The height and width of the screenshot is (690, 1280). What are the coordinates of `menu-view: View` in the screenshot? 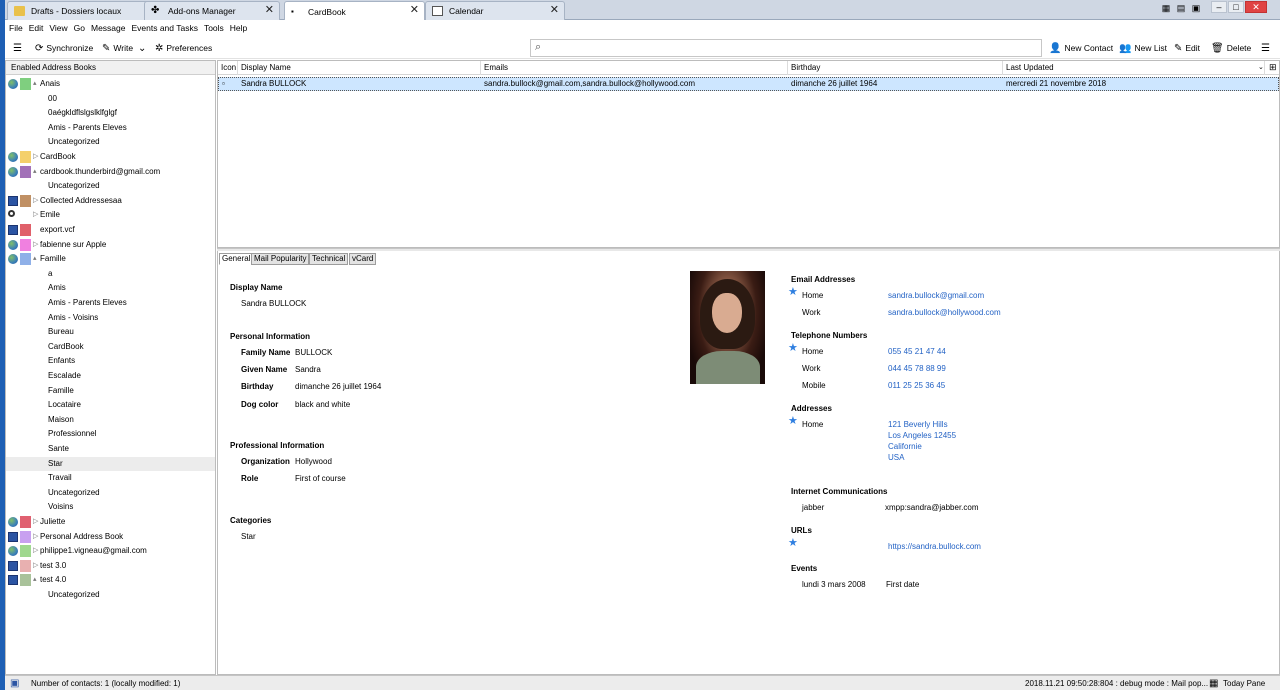 It's located at (58, 28).